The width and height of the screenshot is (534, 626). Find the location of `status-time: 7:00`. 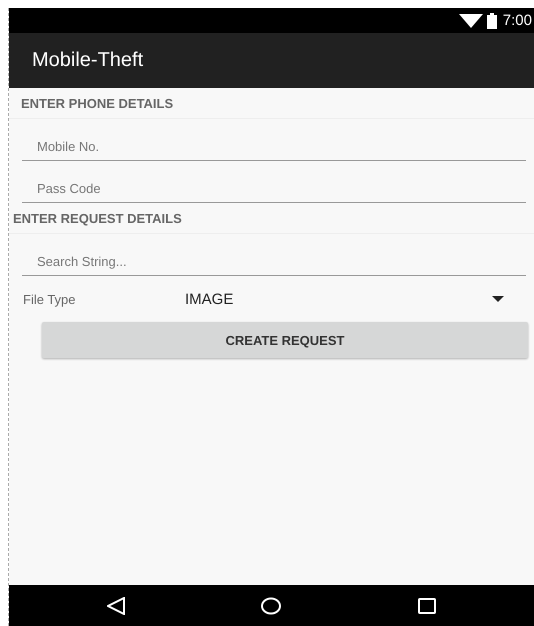

status-time: 7:00 is located at coordinates (517, 20).